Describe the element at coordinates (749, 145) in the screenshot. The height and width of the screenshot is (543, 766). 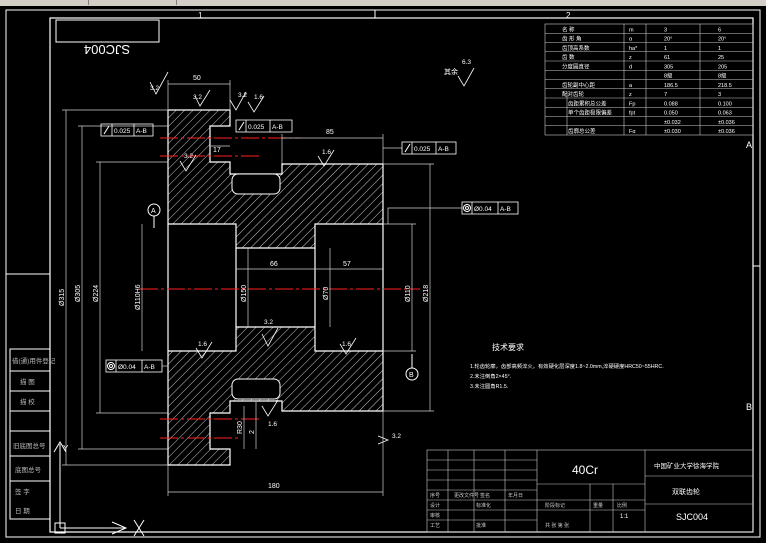
I see `zone-label-right-a: A` at that location.